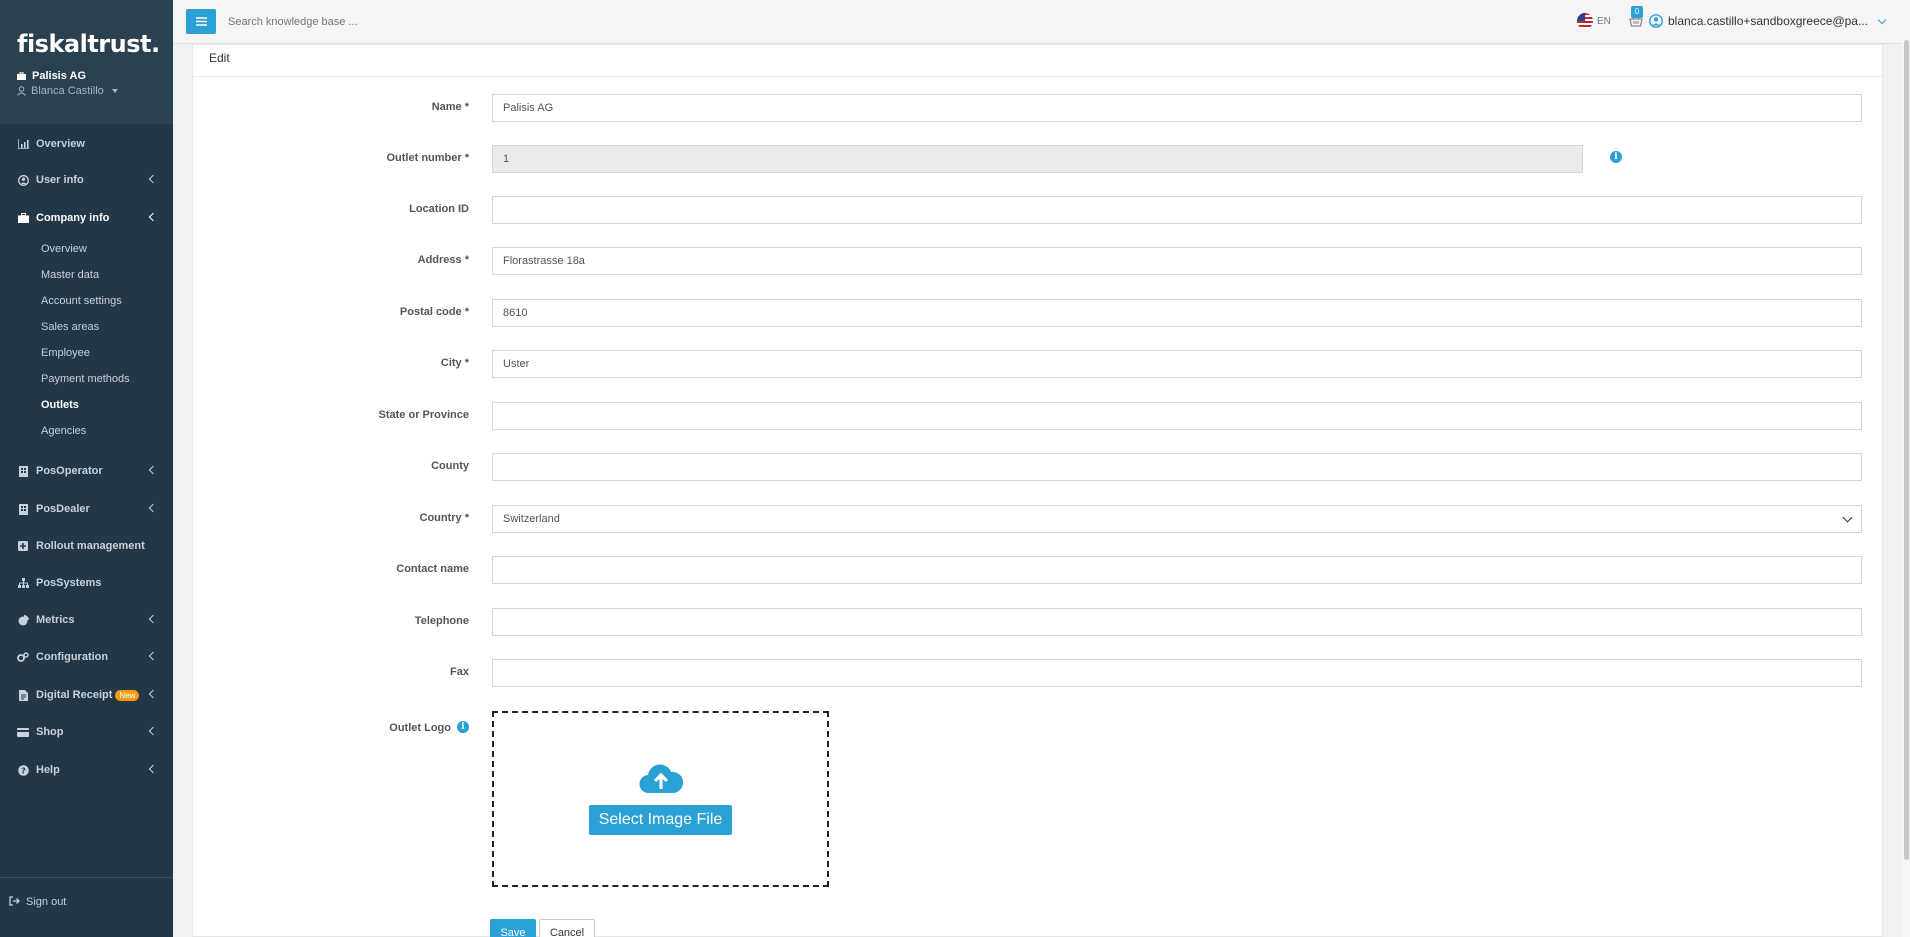 The height and width of the screenshot is (937, 1910). What do you see at coordinates (86, 405) in the screenshot?
I see `sub-outlets: Outlets` at bounding box center [86, 405].